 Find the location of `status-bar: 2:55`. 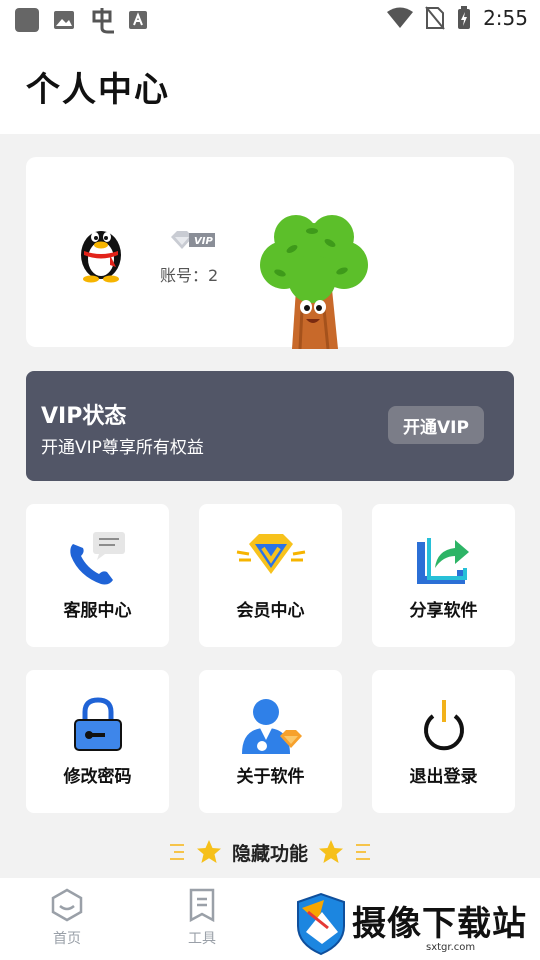

status-bar: 2:55 is located at coordinates (270, 20).